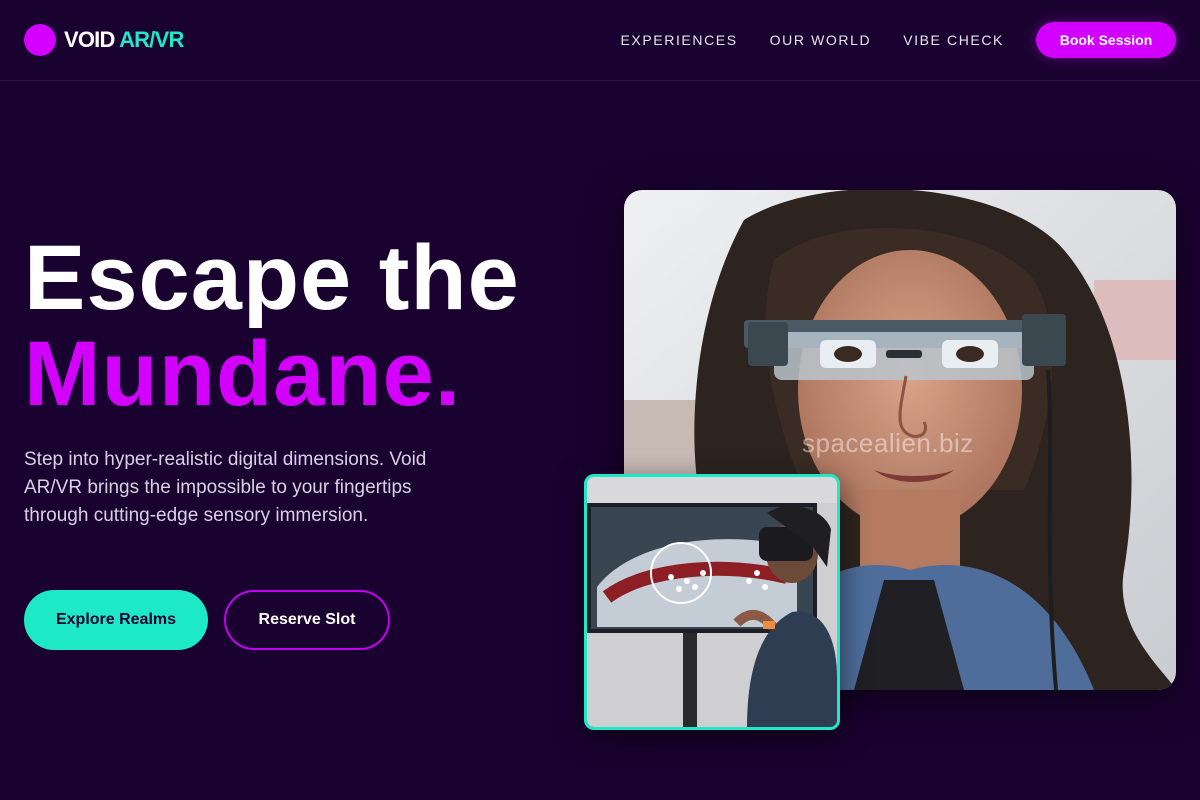  I want to click on hero-title-line1: Escape the, so click(272, 278).